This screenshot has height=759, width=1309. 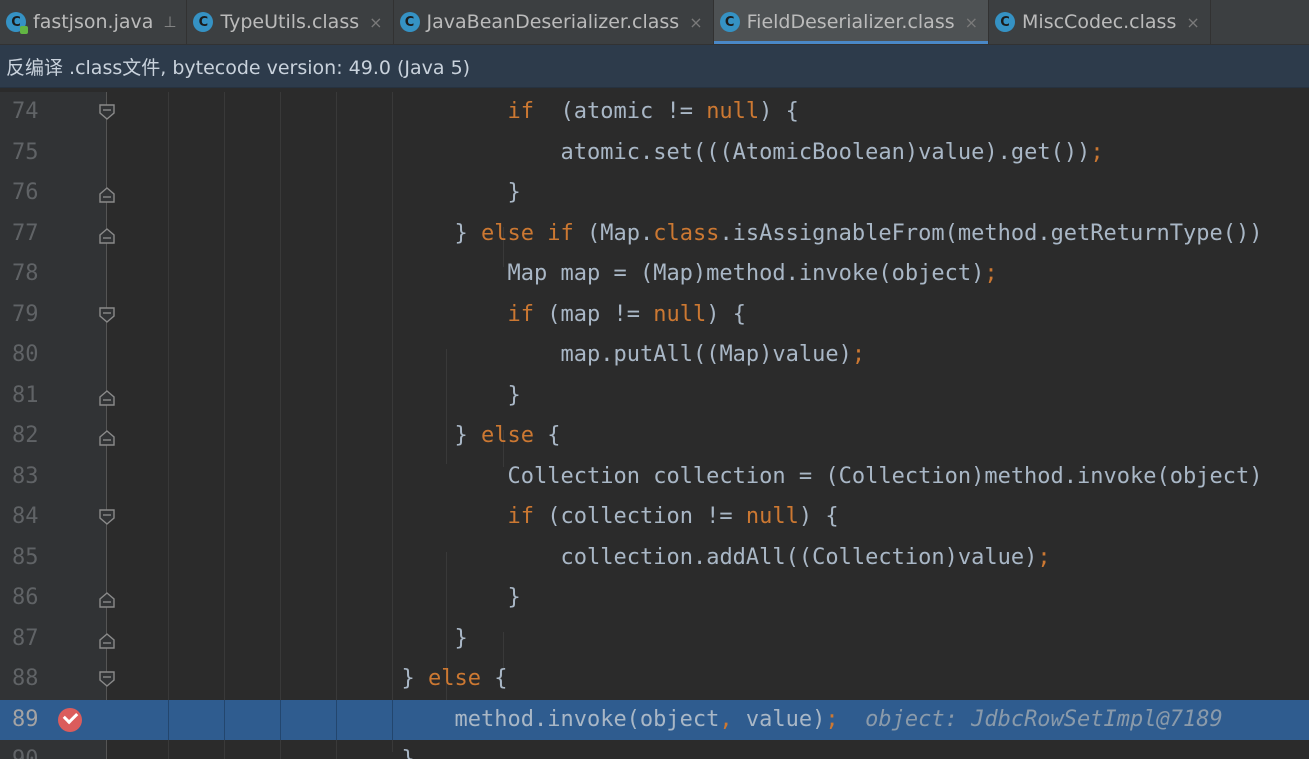 I want to click on code-line: 86}, so click(x=654, y=598).